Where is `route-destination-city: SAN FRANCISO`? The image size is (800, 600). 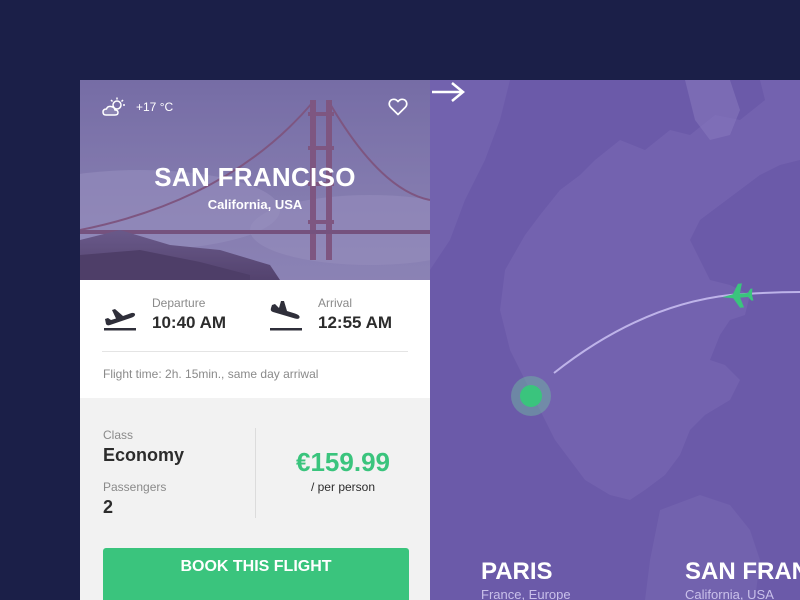
route-destination-city: SAN FRANCISO is located at coordinates (742, 571).